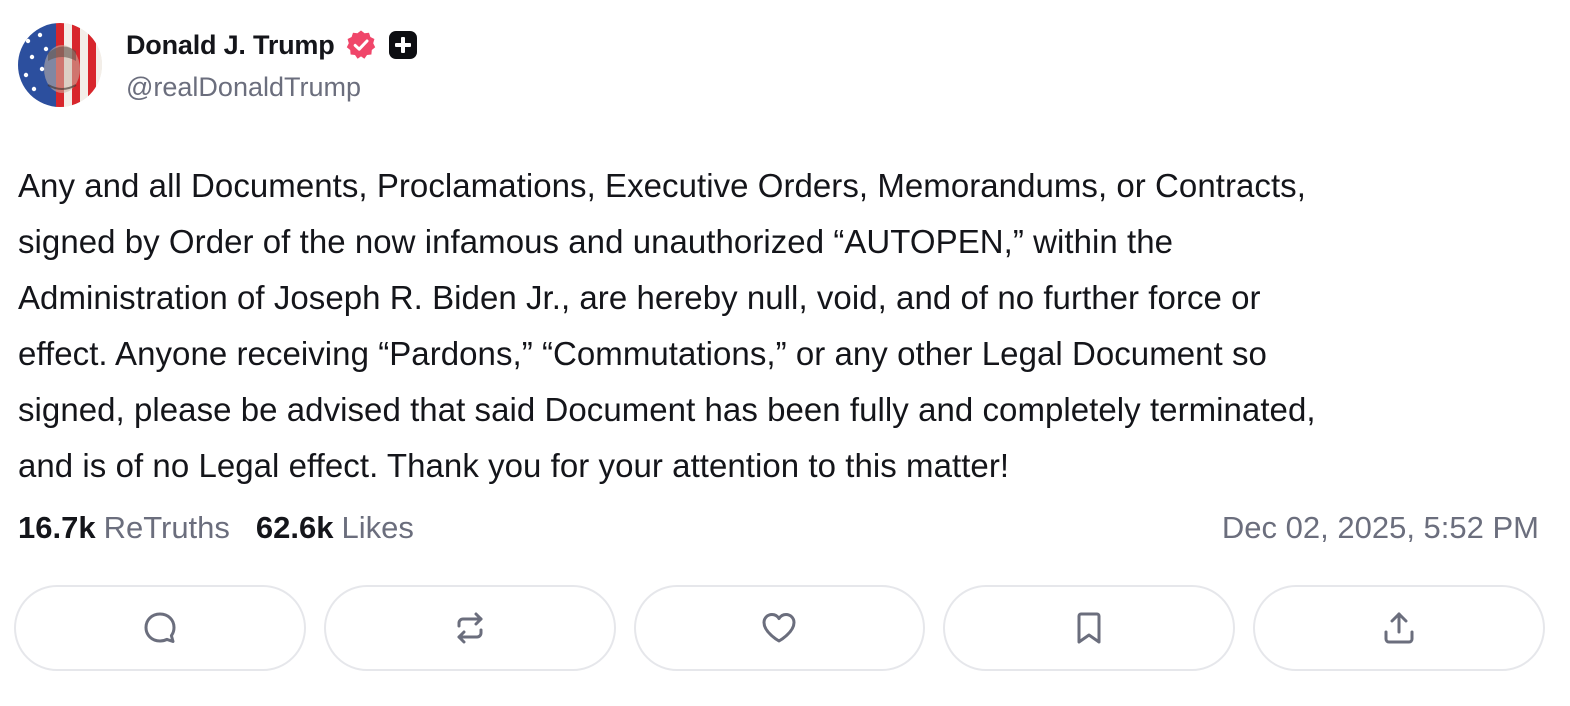 The height and width of the screenshot is (706, 1570). What do you see at coordinates (403, 45) in the screenshot?
I see `plus-badge-icon` at bounding box center [403, 45].